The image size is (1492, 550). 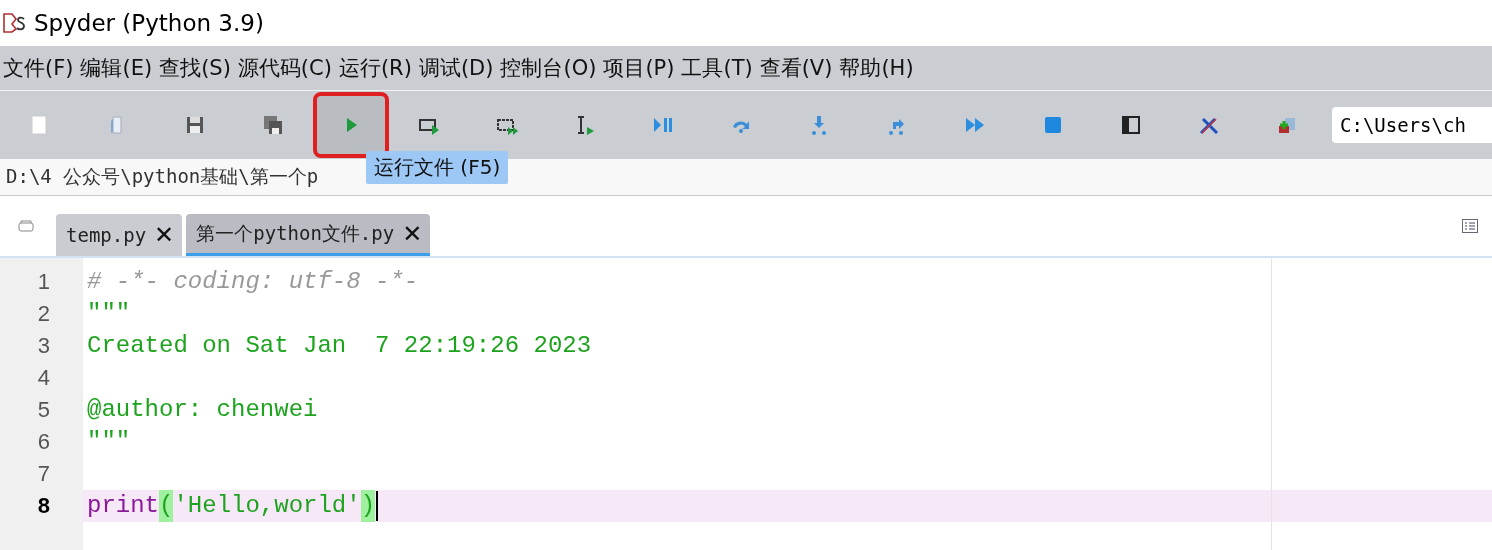 What do you see at coordinates (377, 506) in the screenshot?
I see `text-cursor` at bounding box center [377, 506].